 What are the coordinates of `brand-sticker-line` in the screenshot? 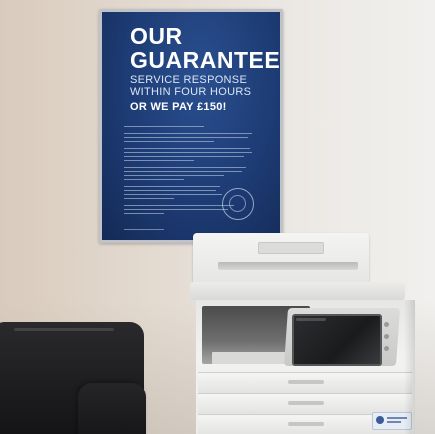 It's located at (394, 422).